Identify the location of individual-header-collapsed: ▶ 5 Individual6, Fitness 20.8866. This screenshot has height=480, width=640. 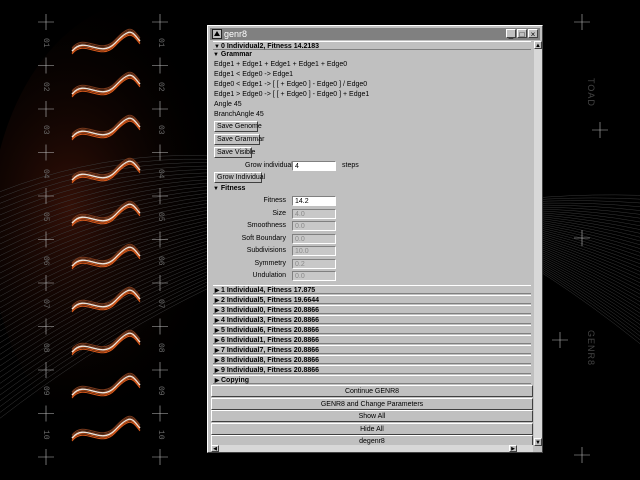
(372, 329).